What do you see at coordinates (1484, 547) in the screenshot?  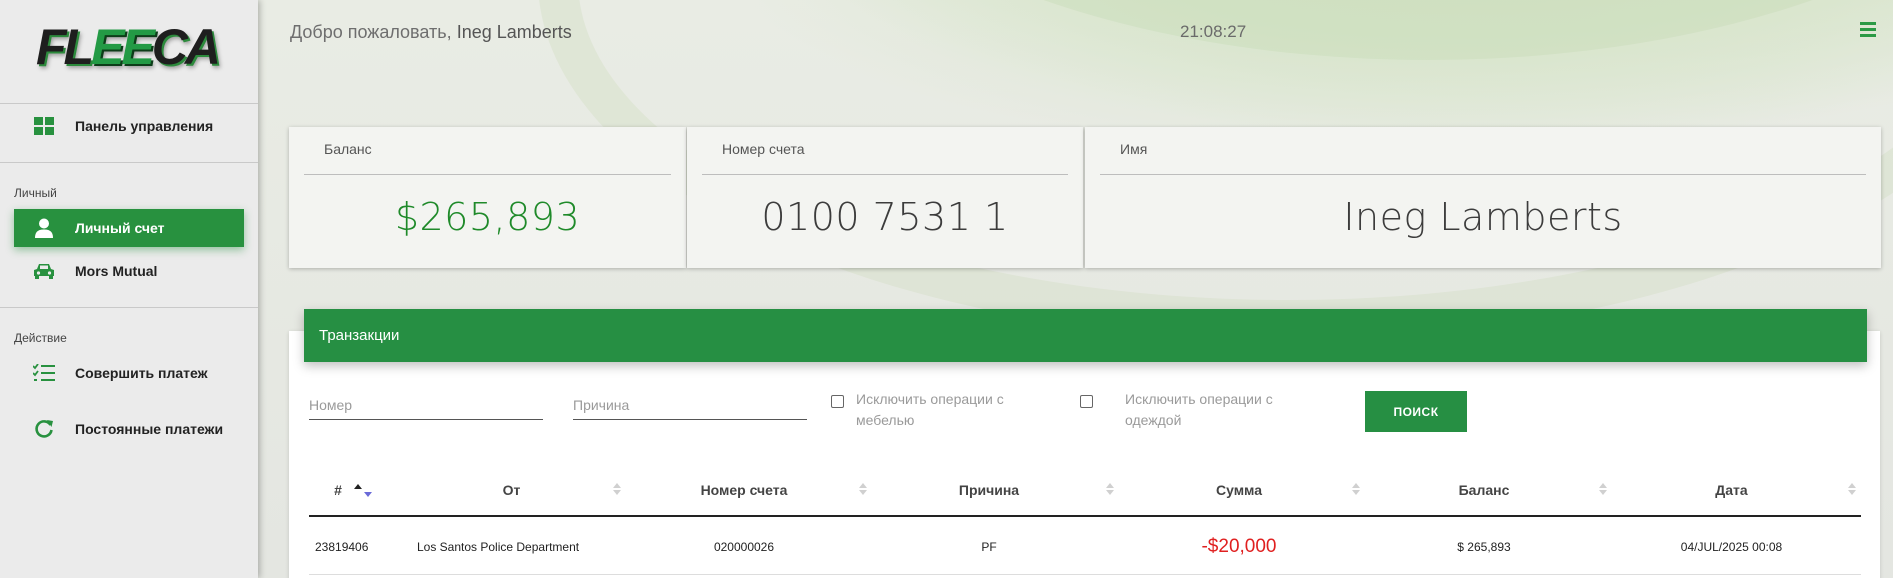 I see `cell-balance: $ 265,893` at bounding box center [1484, 547].